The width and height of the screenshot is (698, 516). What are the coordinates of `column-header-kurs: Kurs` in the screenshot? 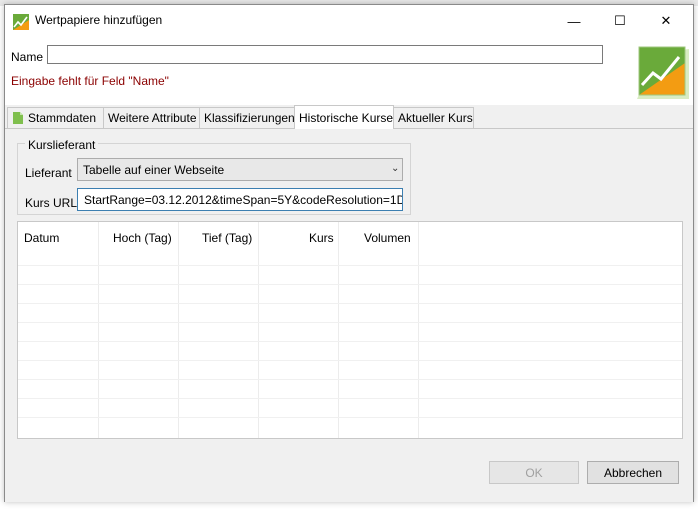 It's located at (321, 238).